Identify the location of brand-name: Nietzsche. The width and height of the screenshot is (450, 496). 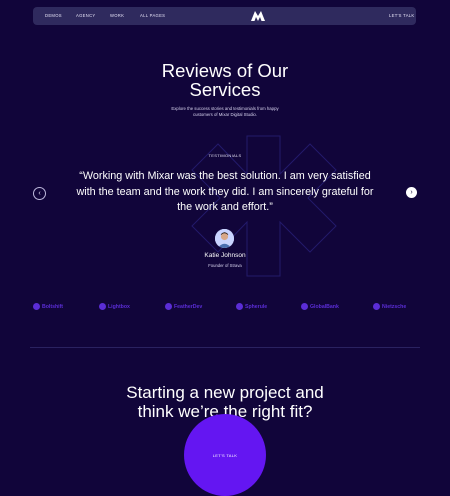
(394, 306).